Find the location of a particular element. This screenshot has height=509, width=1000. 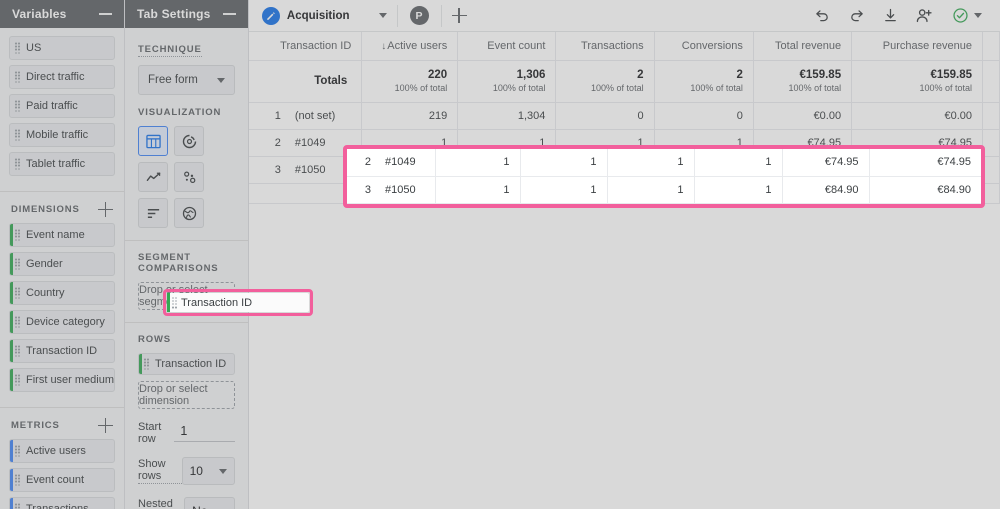

highlighted-rows-dimension-chip: Transaction ID is located at coordinates (238, 302).